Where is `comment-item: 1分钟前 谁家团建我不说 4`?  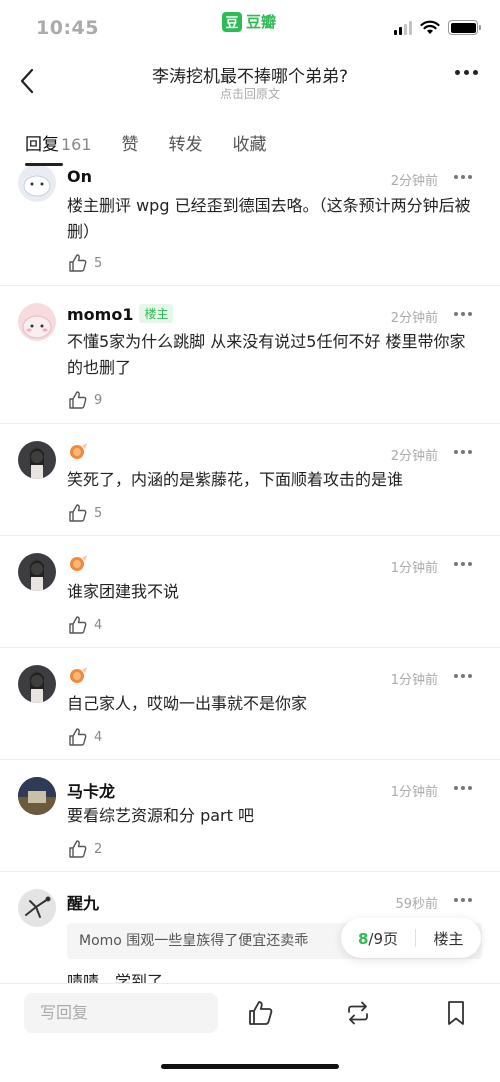
comment-item: 1分钟前 谁家团建我不说 4 is located at coordinates (250, 592).